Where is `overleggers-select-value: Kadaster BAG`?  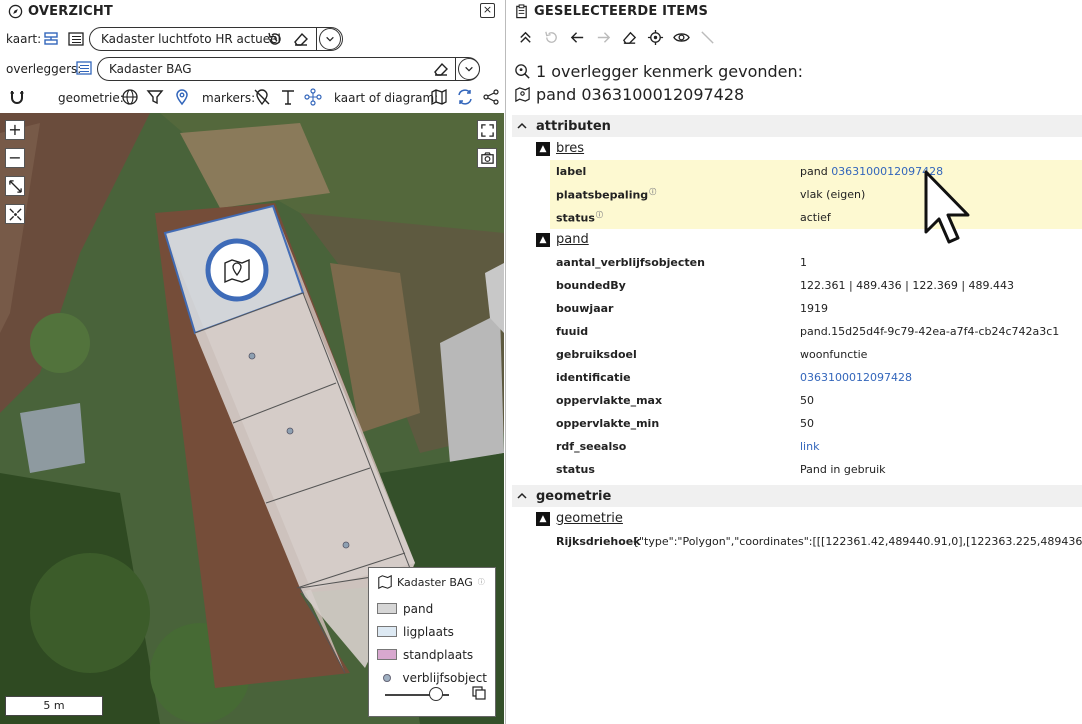 overleggers-select-value: Kadaster BAG is located at coordinates (150, 69).